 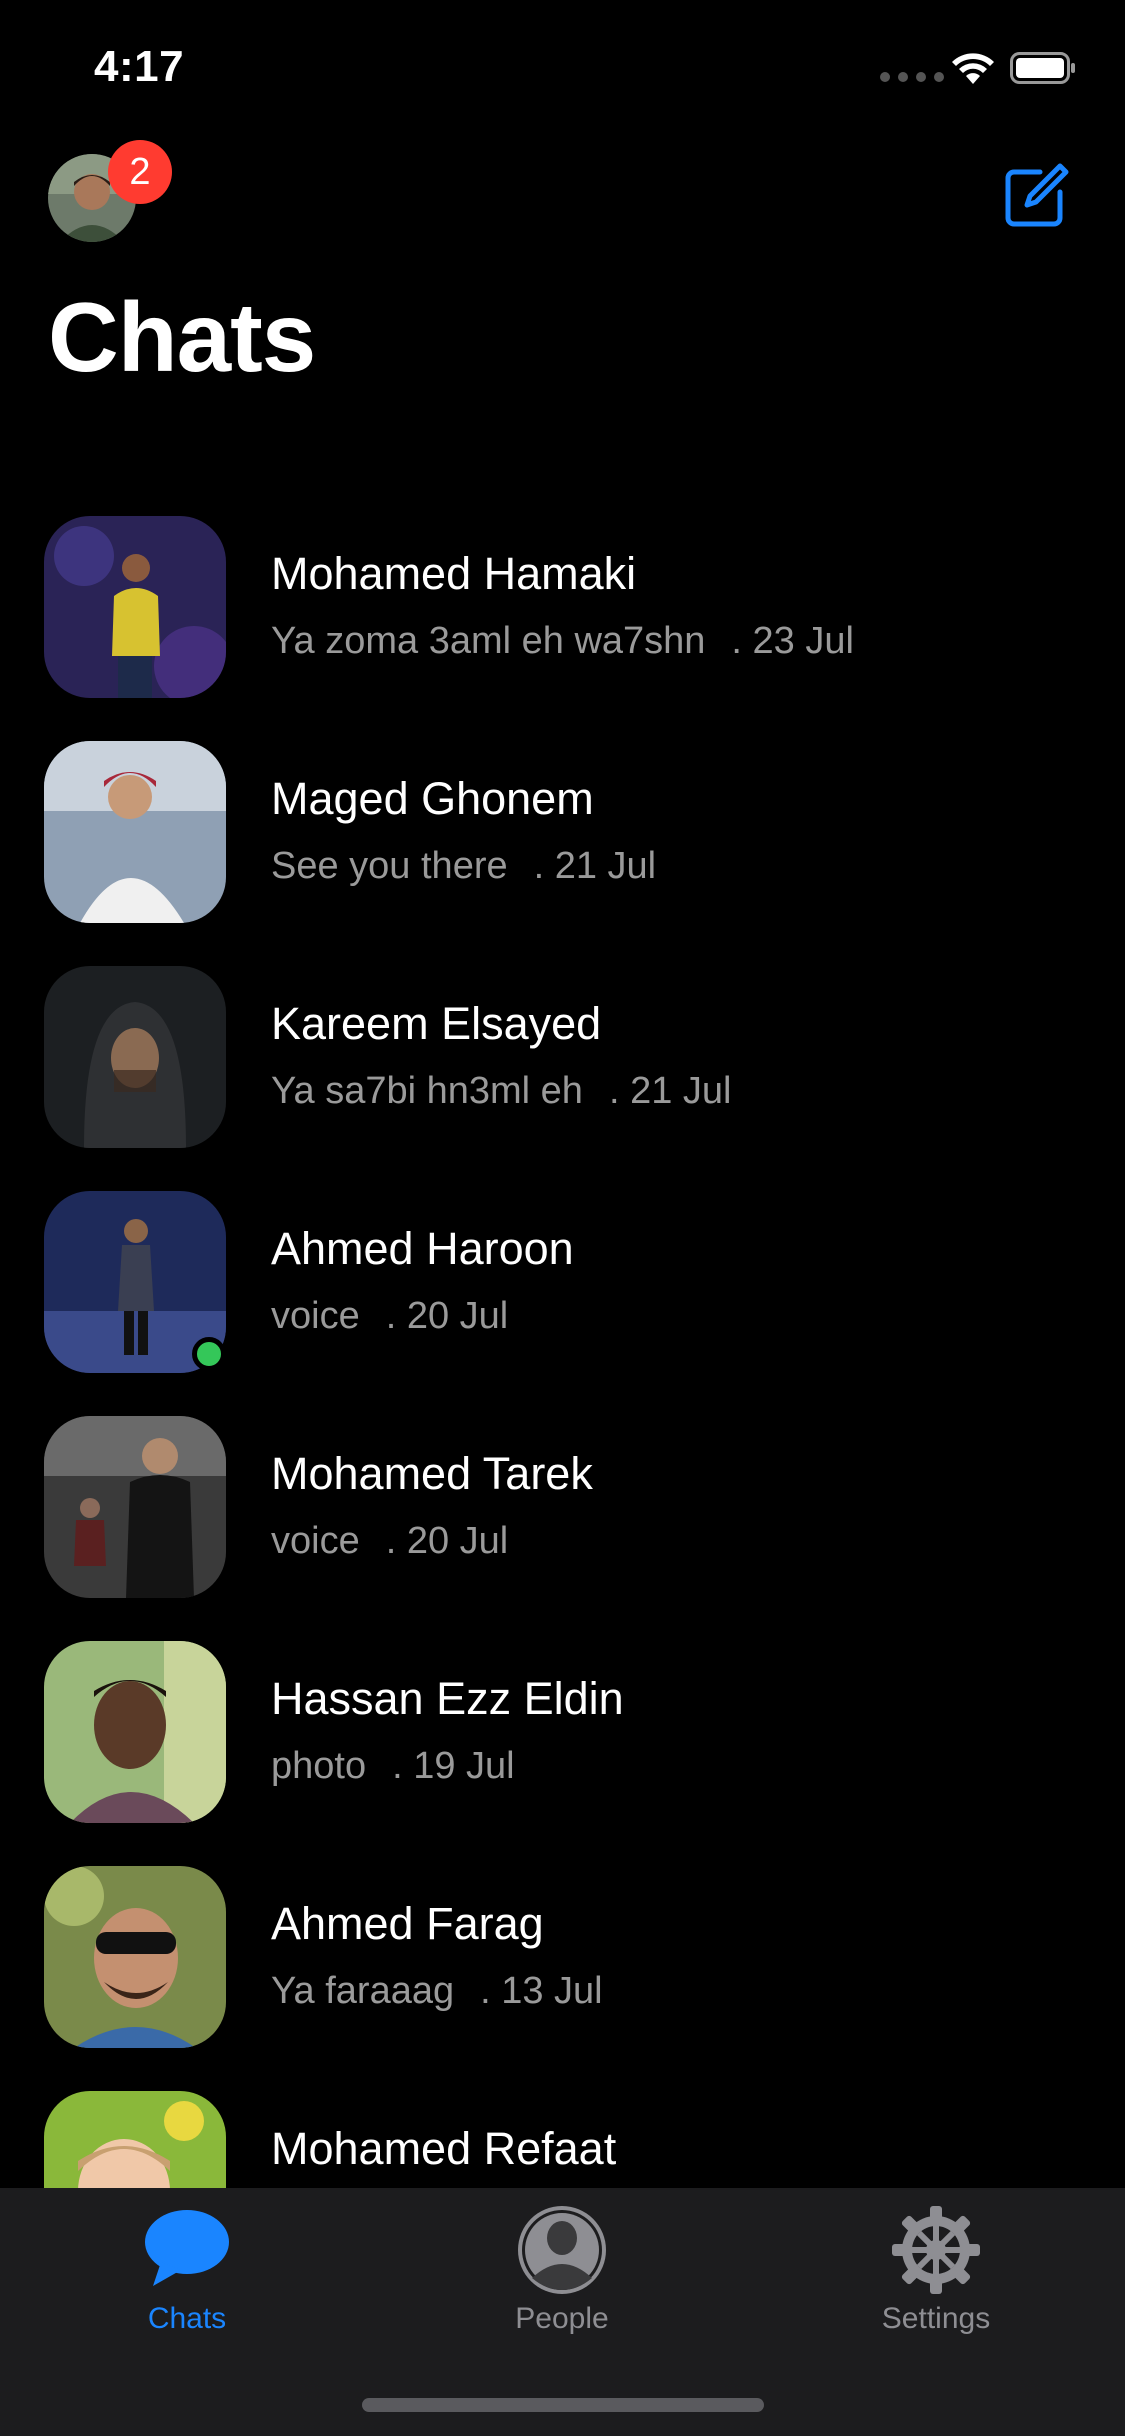 What do you see at coordinates (453, 1766) in the screenshot?
I see `message-date: . 19 Jul` at bounding box center [453, 1766].